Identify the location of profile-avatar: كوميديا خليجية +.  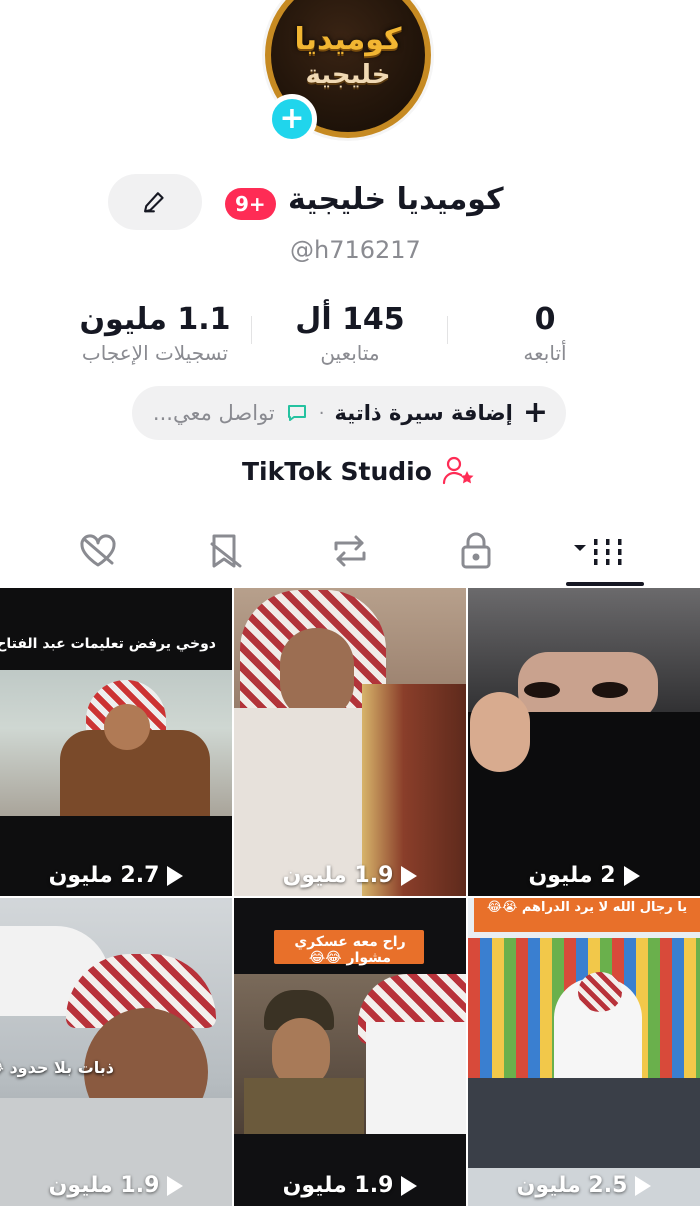
(350, 72).